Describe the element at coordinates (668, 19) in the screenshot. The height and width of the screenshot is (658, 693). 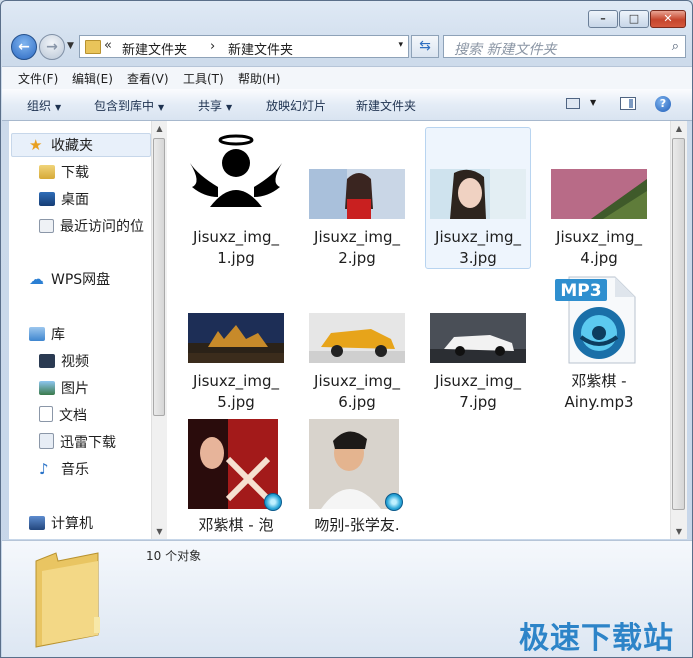
I see `close-button: ✕` at that location.